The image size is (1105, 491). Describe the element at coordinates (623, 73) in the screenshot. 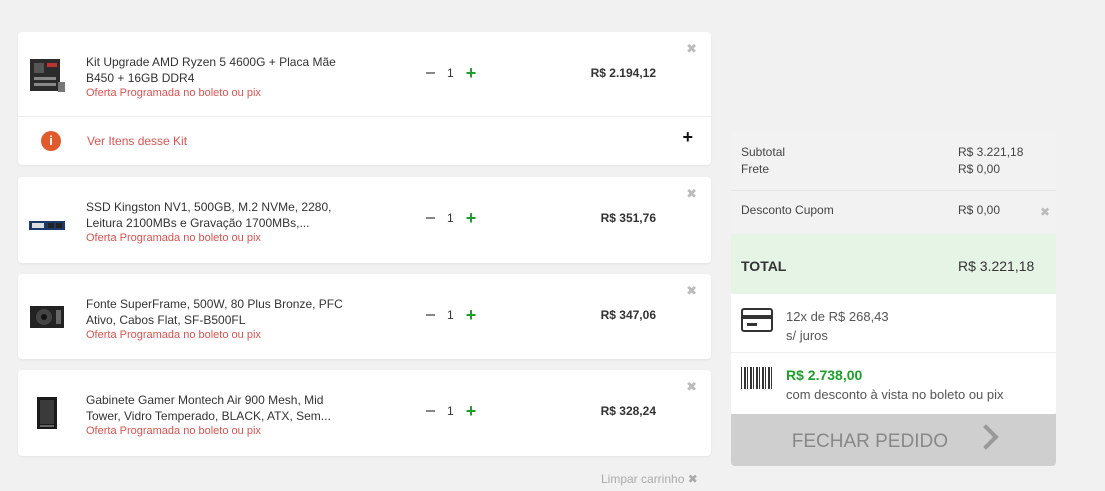

I see `item-price: R$ 2.194,12` at that location.